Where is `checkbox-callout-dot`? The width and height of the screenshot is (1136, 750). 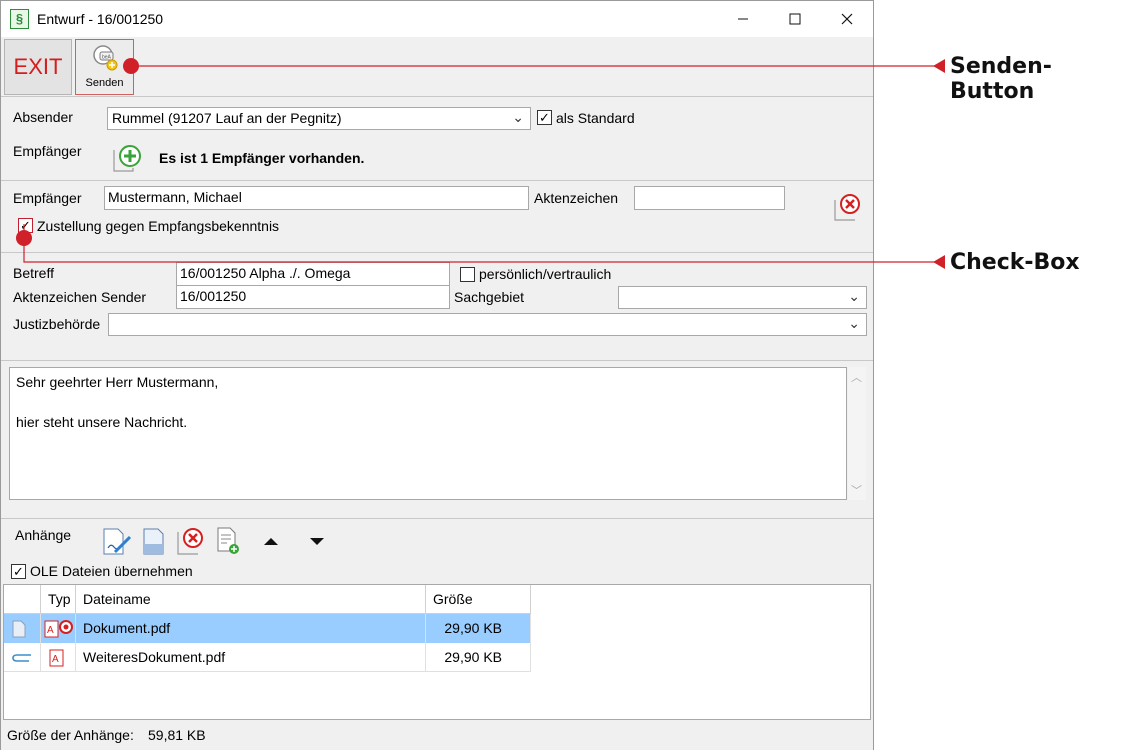
checkbox-callout-dot is located at coordinates (24, 238).